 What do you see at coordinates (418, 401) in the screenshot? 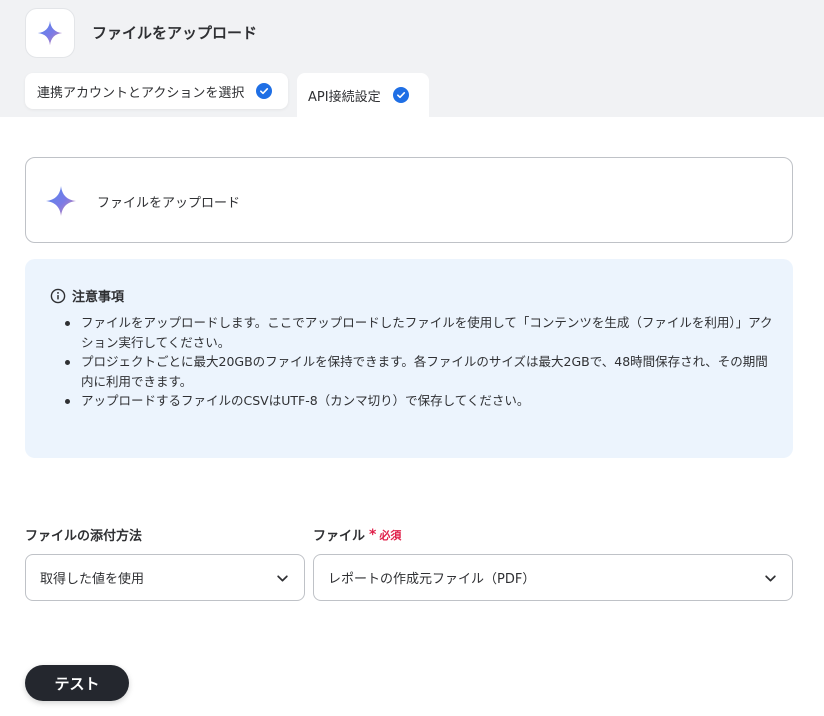
I see `notice-item: アップロードするファイルのCSVはUTF-8（カンマ切り）で保存してください。` at bounding box center [418, 401].